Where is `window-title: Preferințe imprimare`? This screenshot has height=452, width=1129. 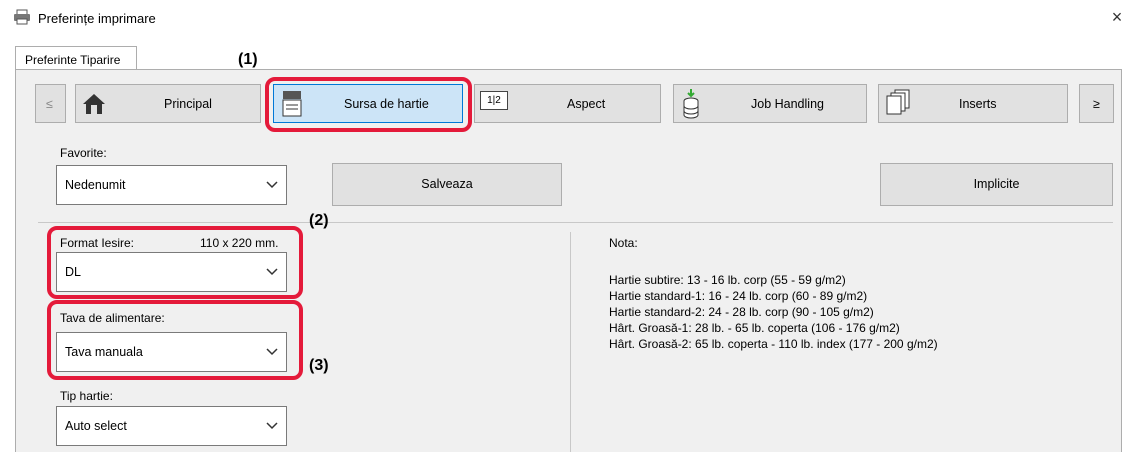
window-title: Preferințe imprimare is located at coordinates (97, 18).